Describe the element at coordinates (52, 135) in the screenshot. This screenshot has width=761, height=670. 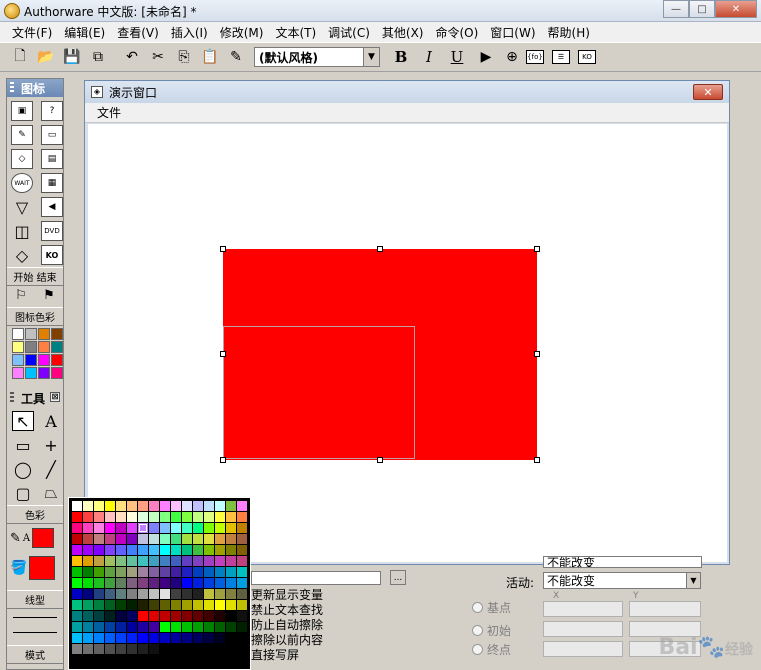
I see `wait-text-icon: ▭` at that location.